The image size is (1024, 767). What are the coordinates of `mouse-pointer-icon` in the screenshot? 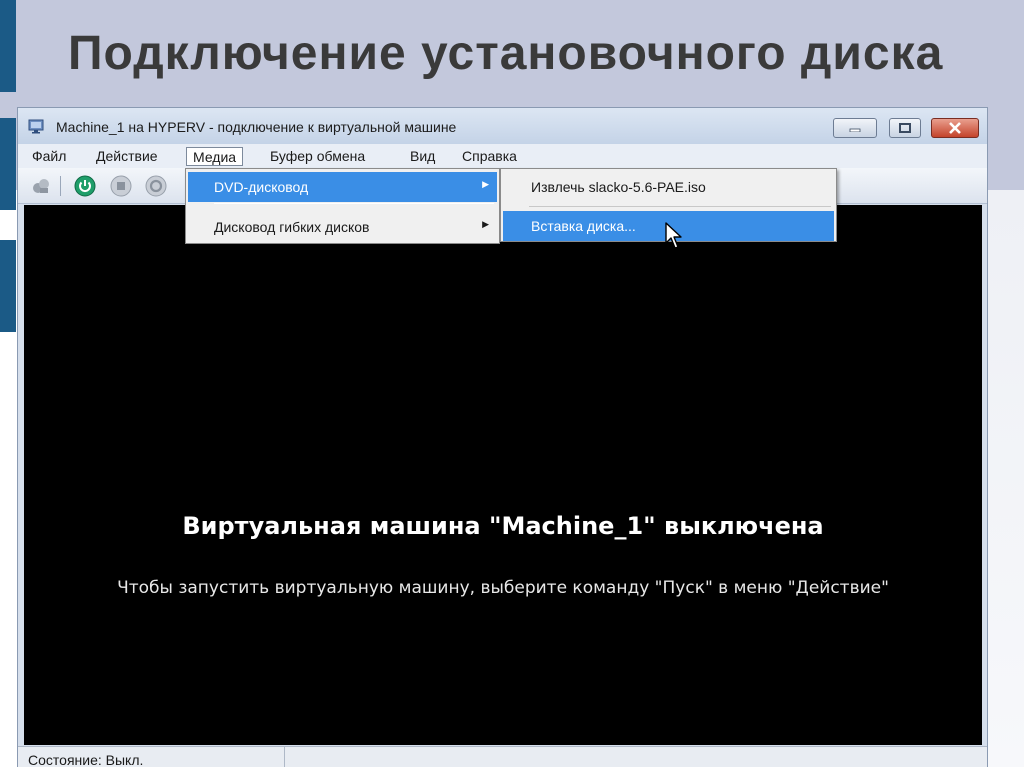 It's located at (673, 235).